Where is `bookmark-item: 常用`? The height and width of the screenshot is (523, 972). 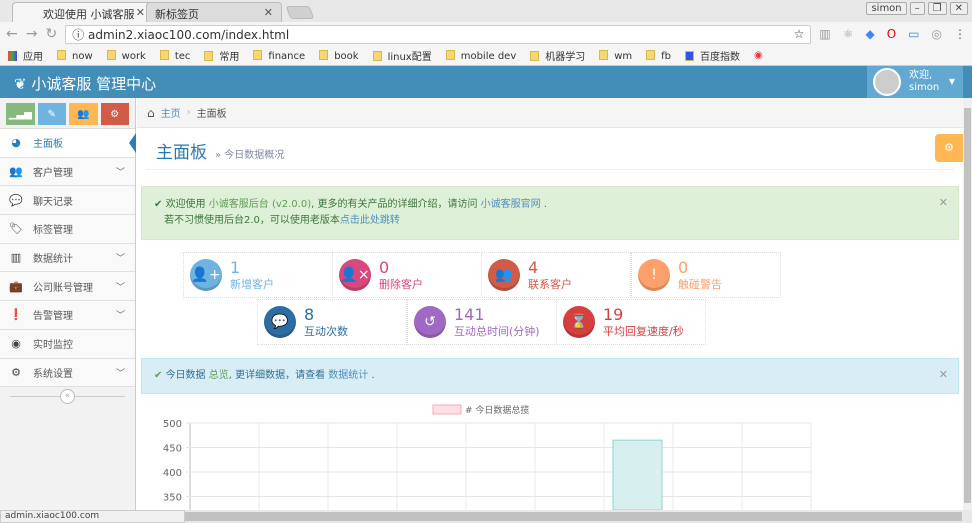 bookmark-item: 常用 is located at coordinates (221, 55).